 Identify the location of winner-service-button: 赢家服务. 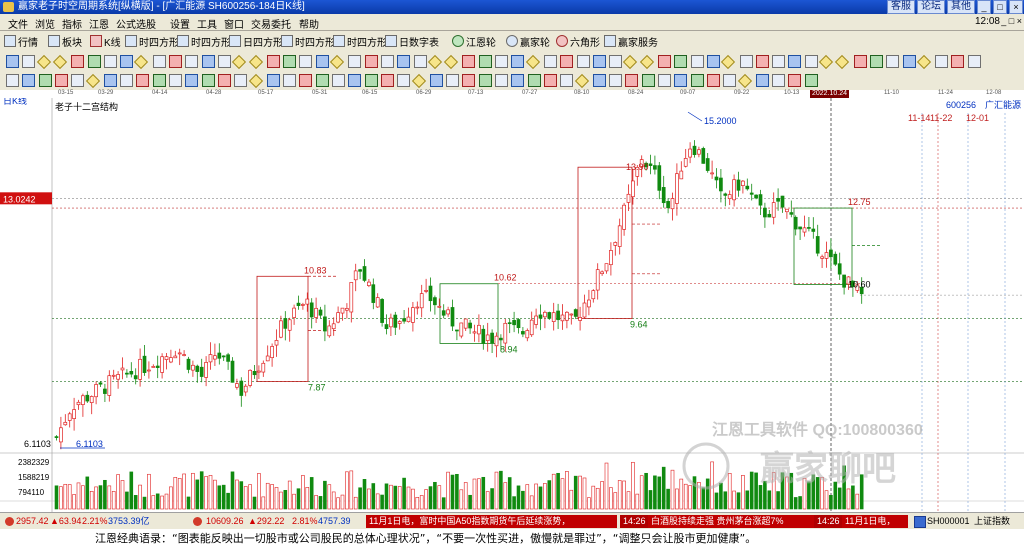
(631, 41).